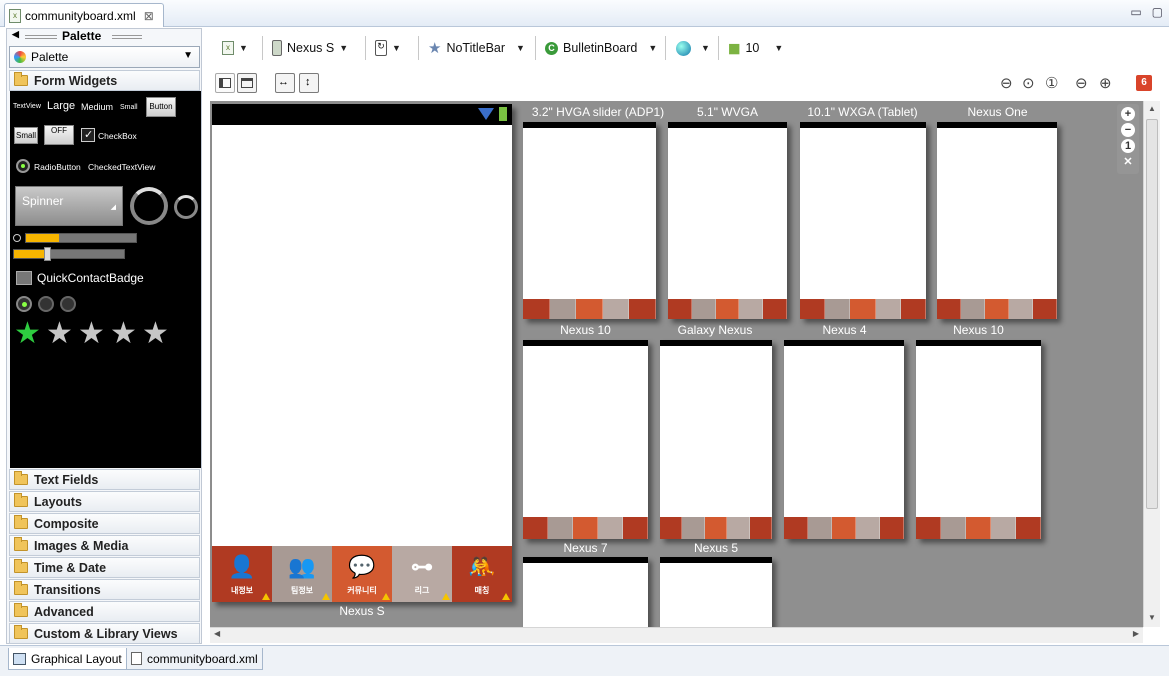  What do you see at coordinates (67, 659) in the screenshot?
I see `tab-graphical-layout: Graphical Layout` at bounding box center [67, 659].